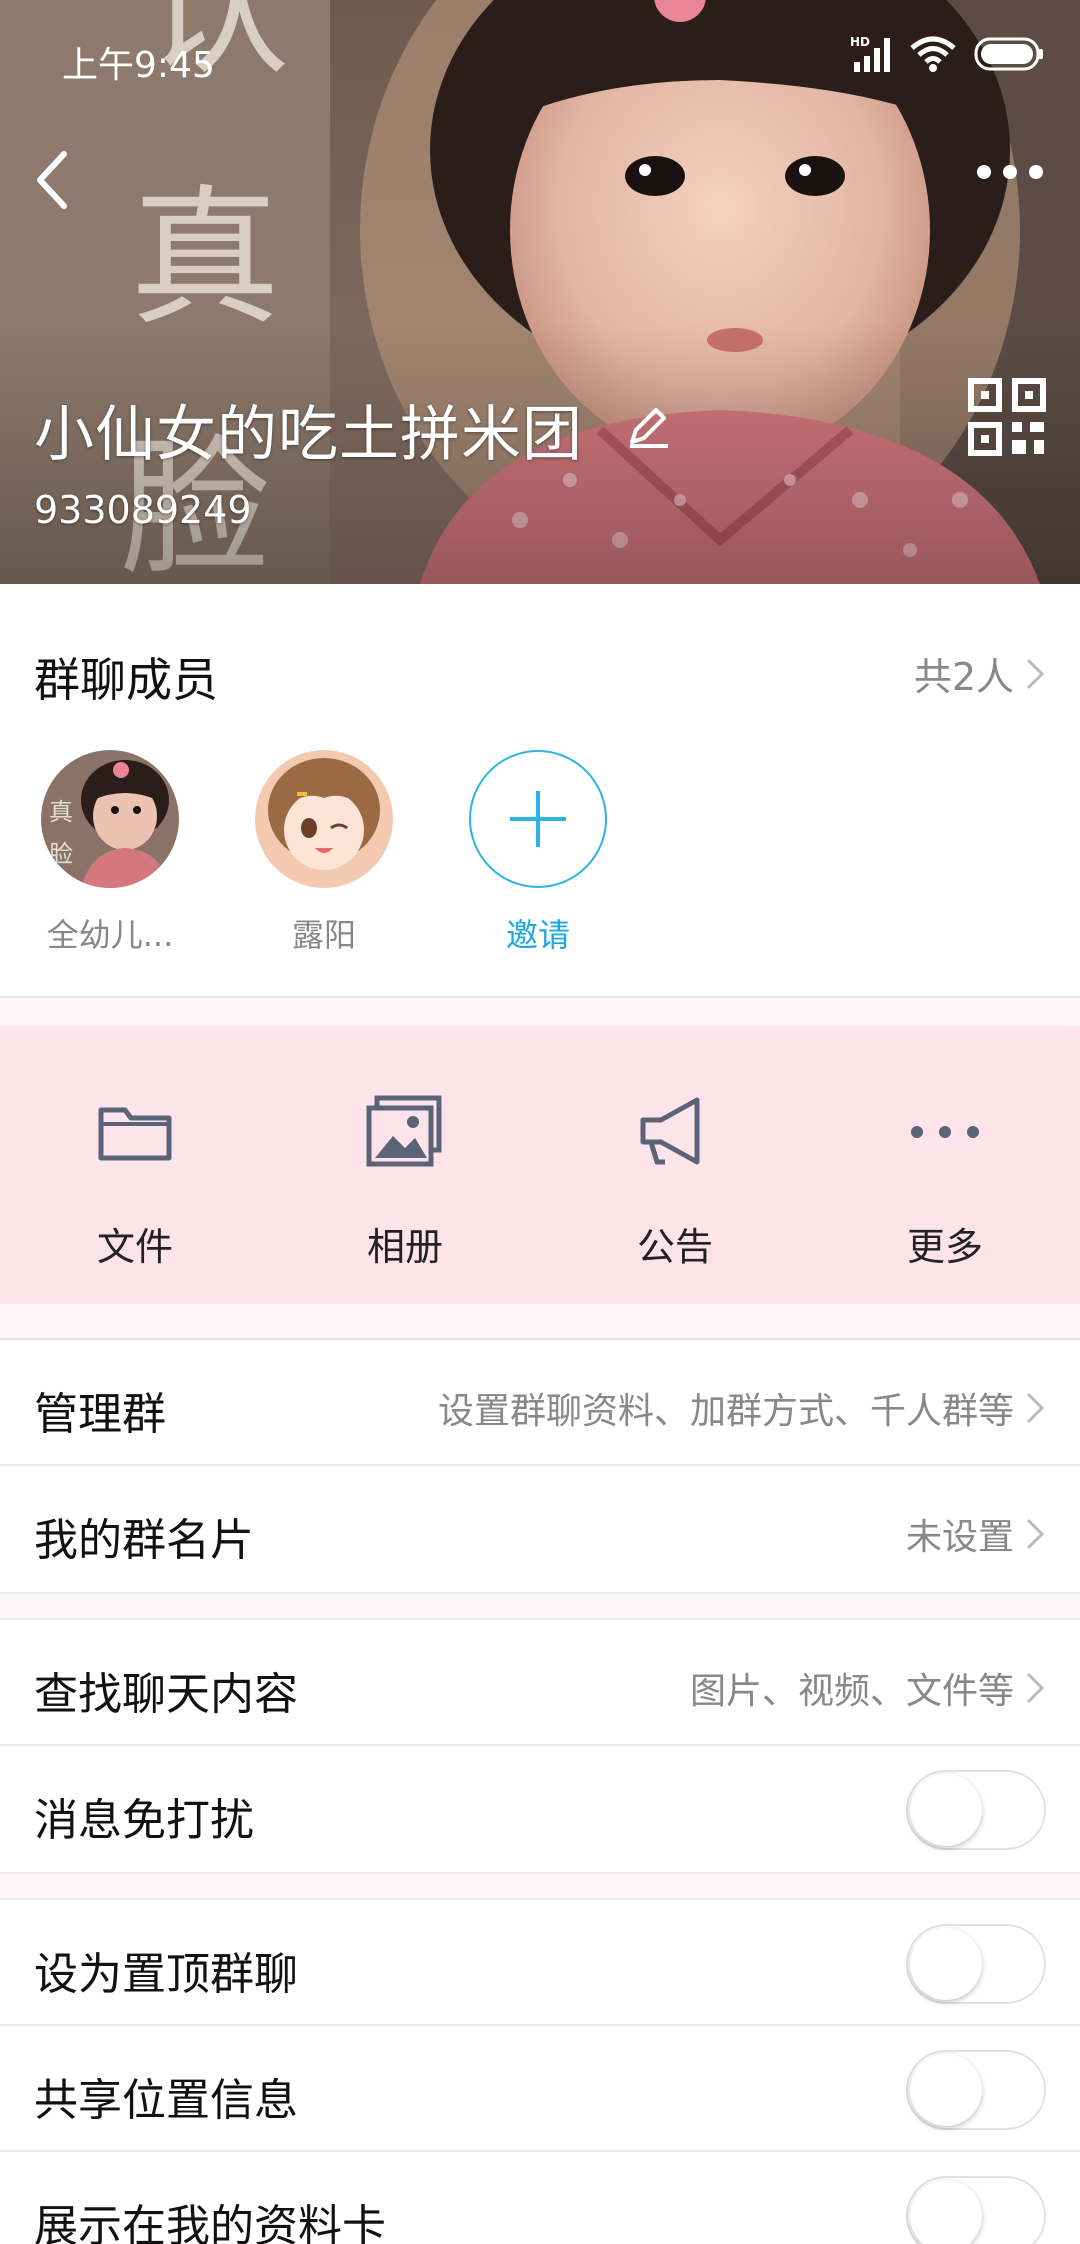  I want to click on group-card-value: 未设置, so click(959, 1537).